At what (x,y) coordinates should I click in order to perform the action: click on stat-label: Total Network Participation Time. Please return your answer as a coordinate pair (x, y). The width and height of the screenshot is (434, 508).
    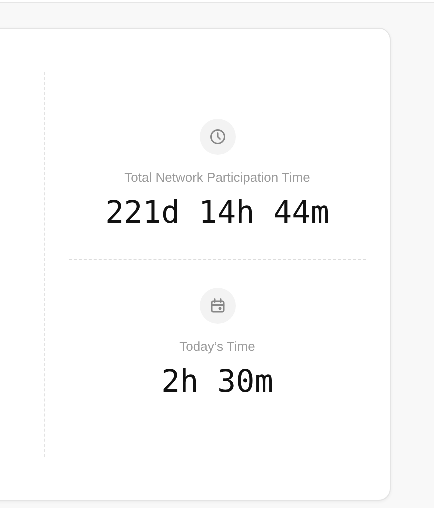
    Looking at the image, I should click on (217, 177).